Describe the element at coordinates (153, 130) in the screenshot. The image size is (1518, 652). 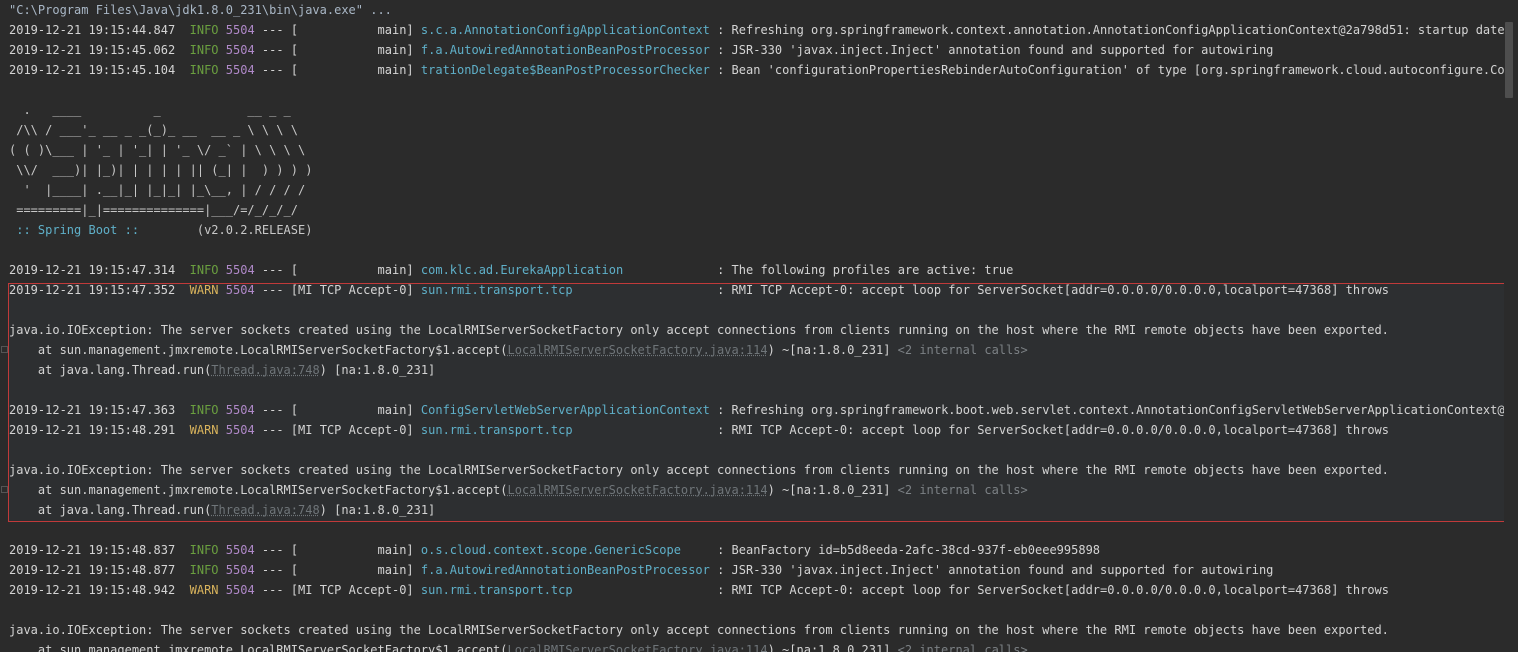
I see `banner-line: /\\ / ___'_ __ _ _(_)_ __ __ _ \ \ \ \` at that location.